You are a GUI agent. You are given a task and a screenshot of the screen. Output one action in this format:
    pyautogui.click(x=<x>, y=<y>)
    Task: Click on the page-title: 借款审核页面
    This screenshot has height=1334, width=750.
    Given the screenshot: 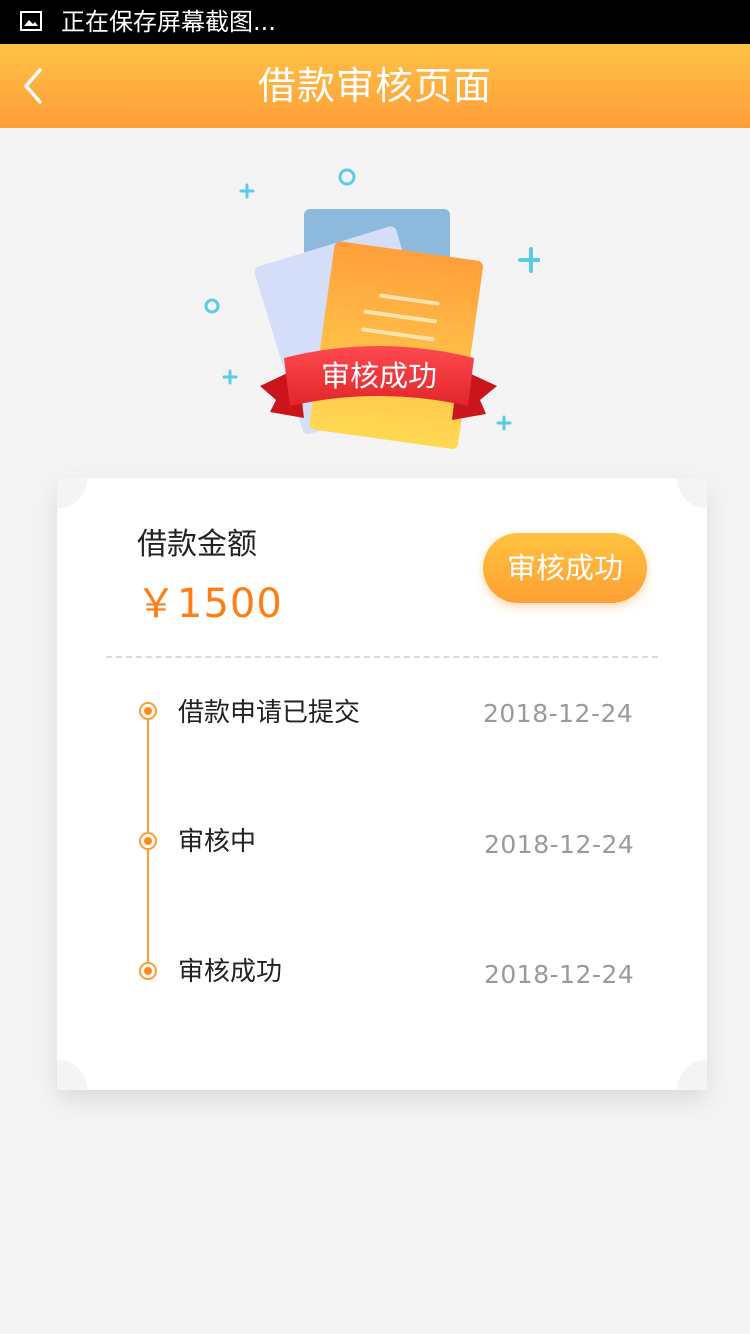 What is the action you would take?
    pyautogui.click(x=374, y=86)
    